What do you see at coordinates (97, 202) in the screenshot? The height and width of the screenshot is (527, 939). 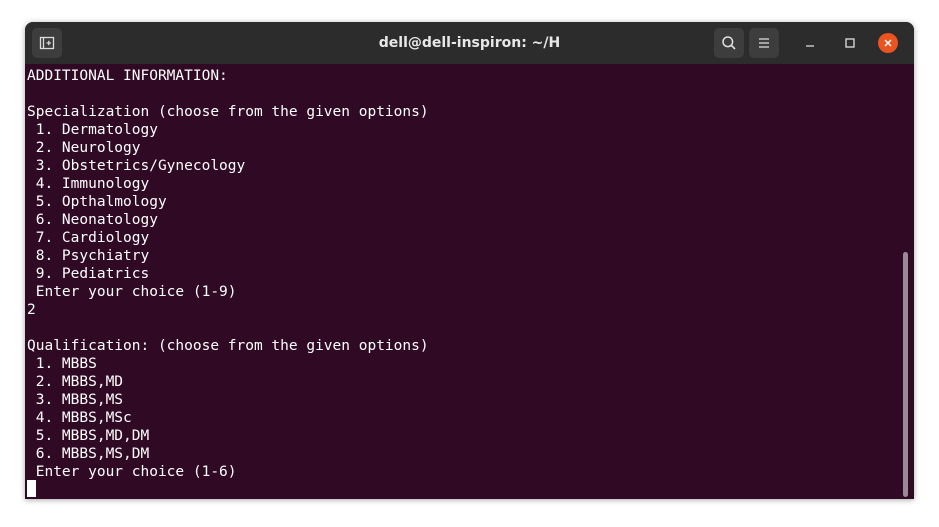 I see `terminal-line: 5. Opthalmology` at bounding box center [97, 202].